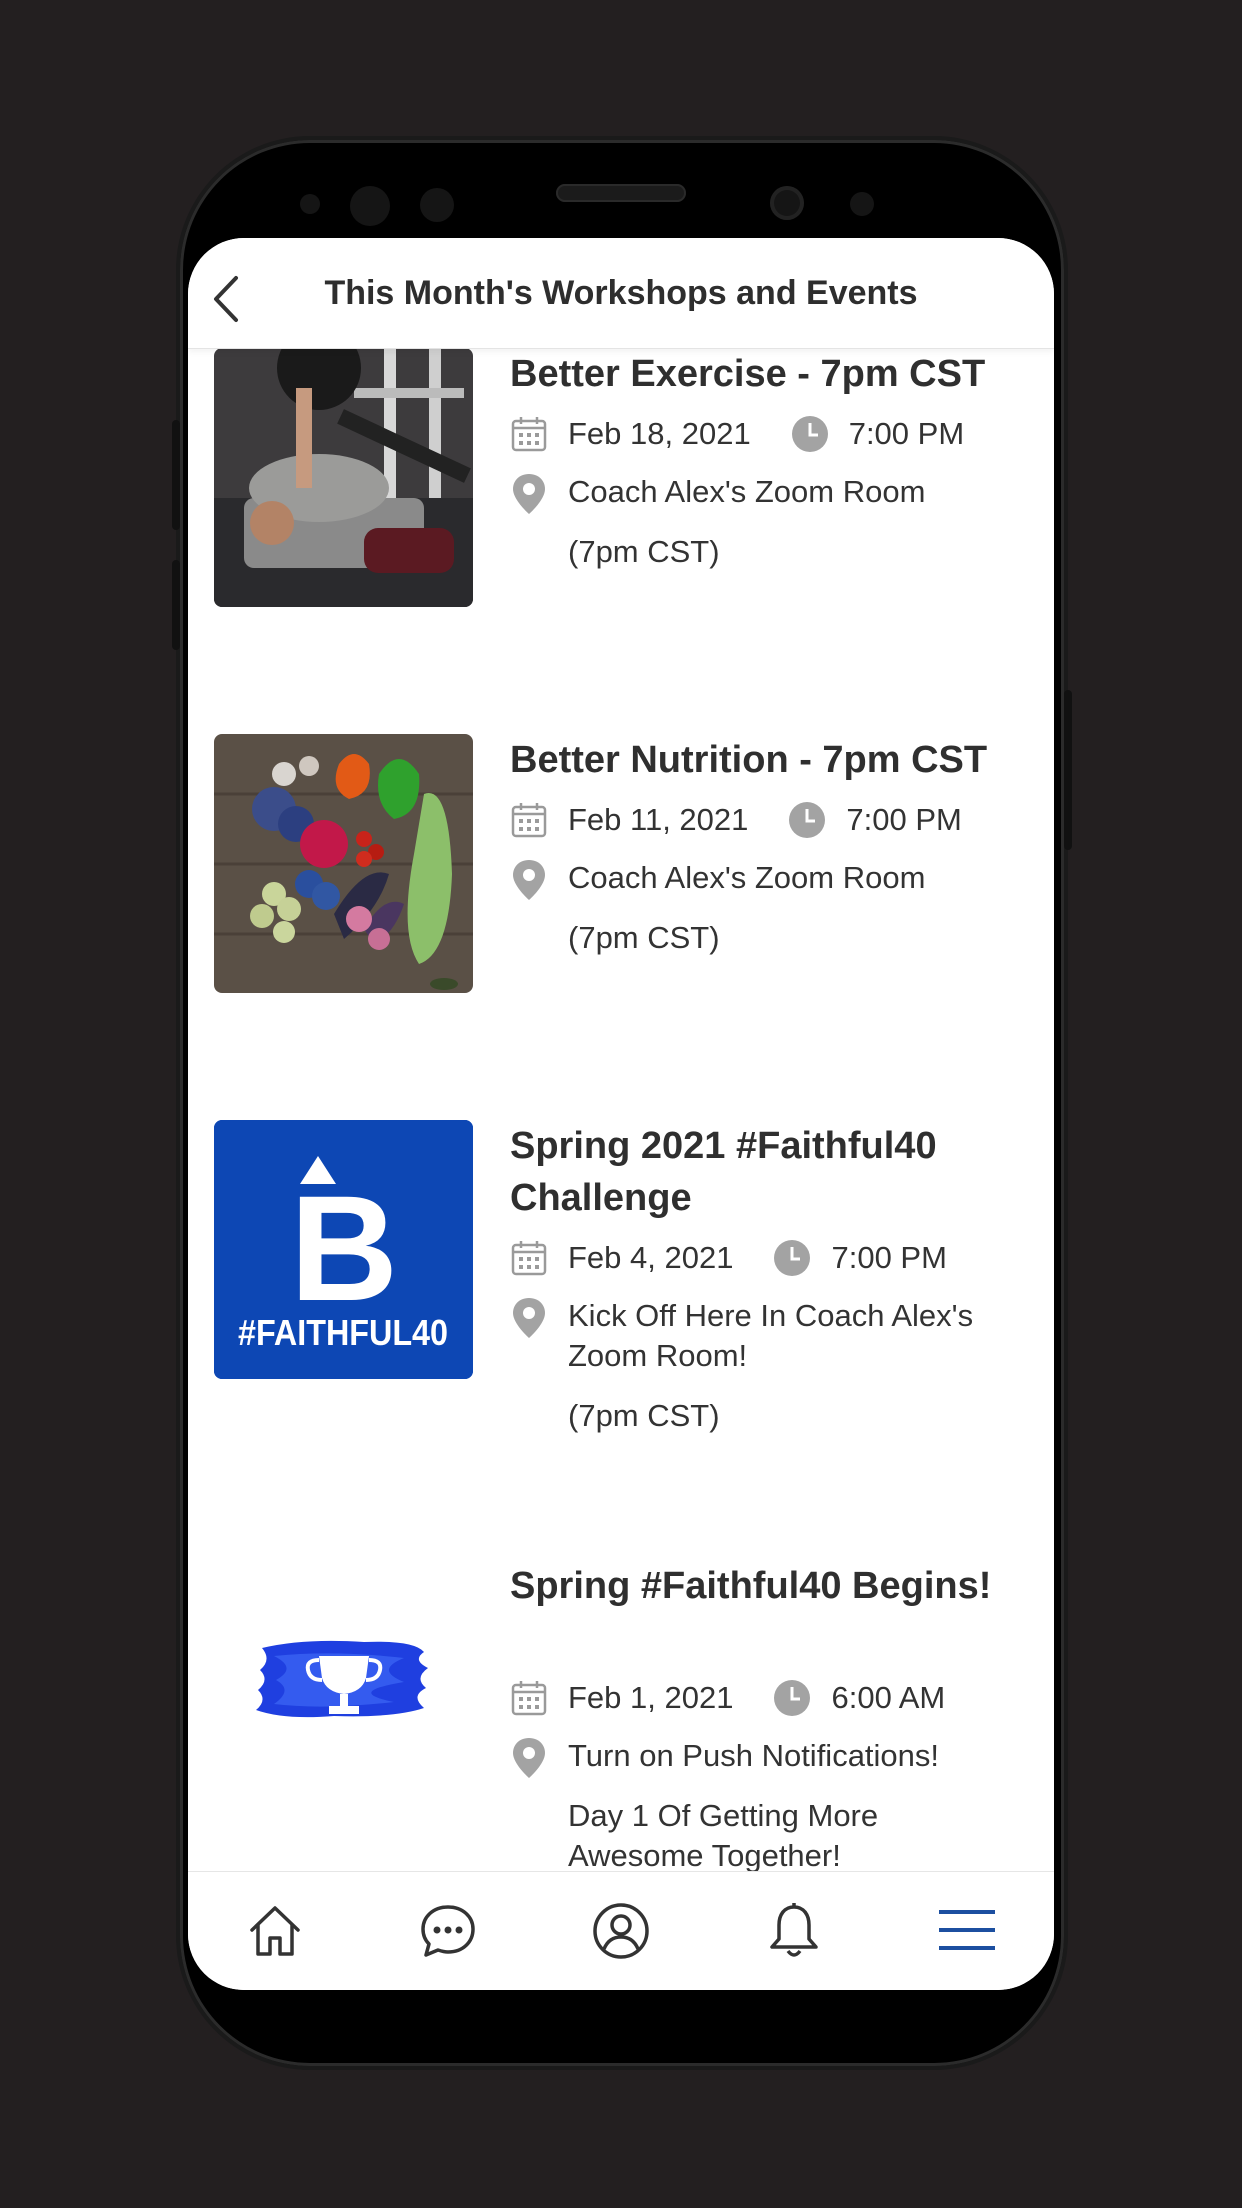 The height and width of the screenshot is (2208, 1242). Describe the element at coordinates (749, 760) in the screenshot. I see `event-title: Better Nutrition - 7pm CST` at that location.